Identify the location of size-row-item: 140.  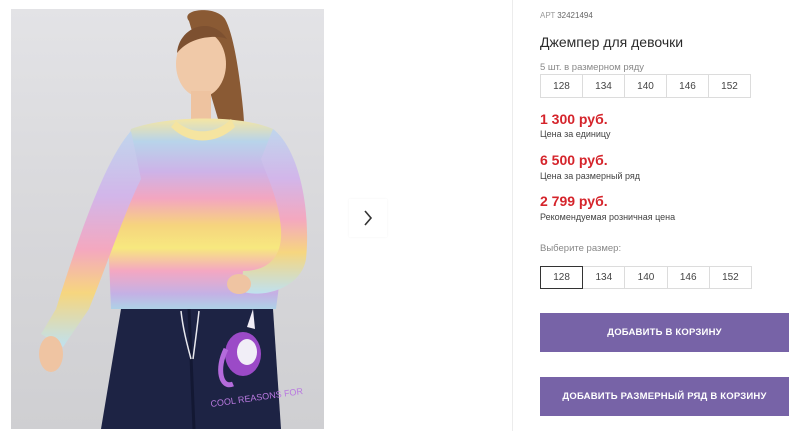
(646, 86).